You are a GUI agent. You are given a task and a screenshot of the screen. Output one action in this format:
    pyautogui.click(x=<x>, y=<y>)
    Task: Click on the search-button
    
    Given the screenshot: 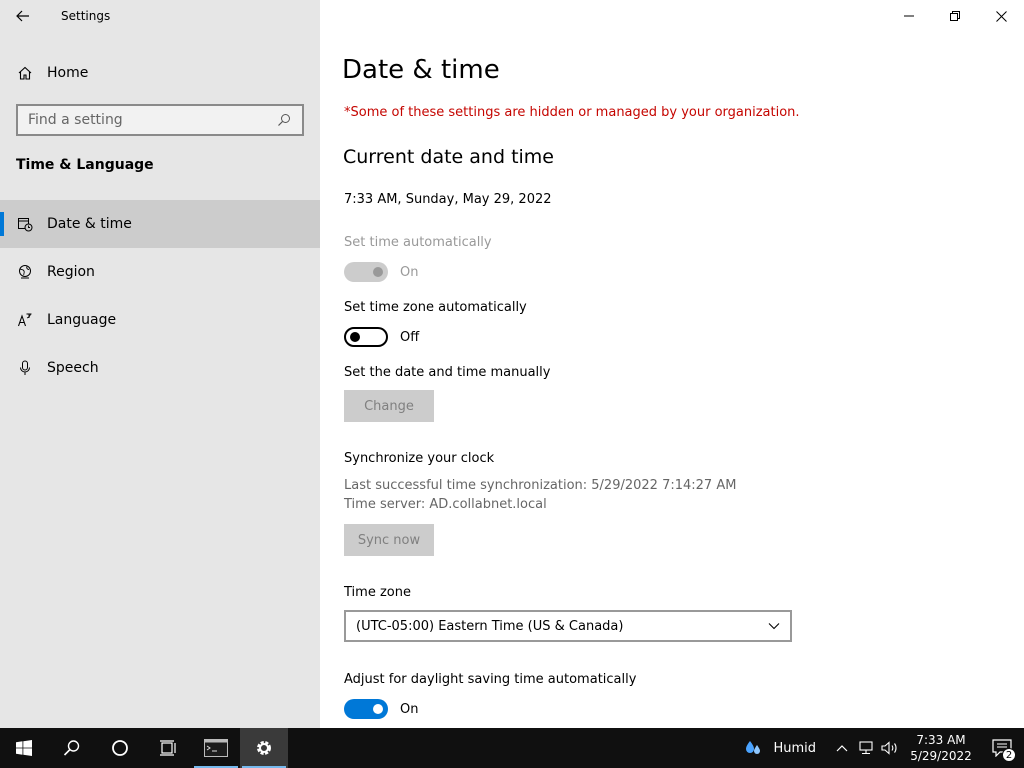 What is the action you would take?
    pyautogui.click(x=72, y=748)
    